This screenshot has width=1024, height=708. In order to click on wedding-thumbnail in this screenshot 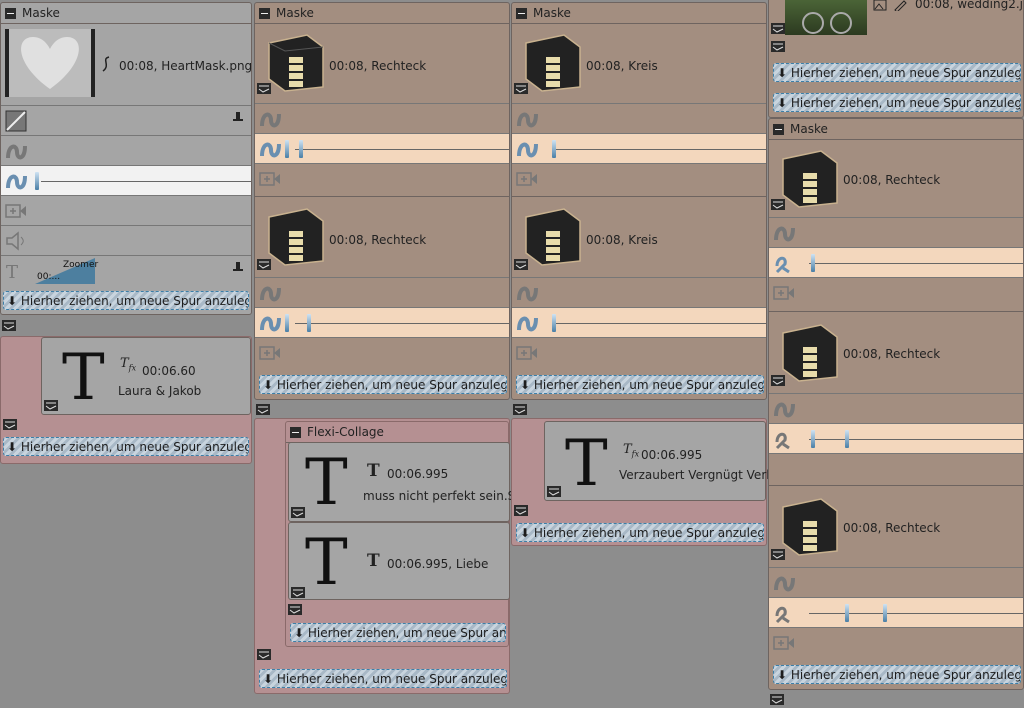, I will do `click(826, 17)`.